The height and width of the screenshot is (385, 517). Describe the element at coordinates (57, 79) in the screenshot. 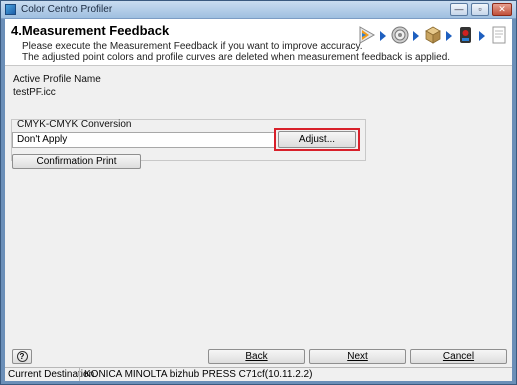

I see `active-profile-label: Active Profile Name` at that location.